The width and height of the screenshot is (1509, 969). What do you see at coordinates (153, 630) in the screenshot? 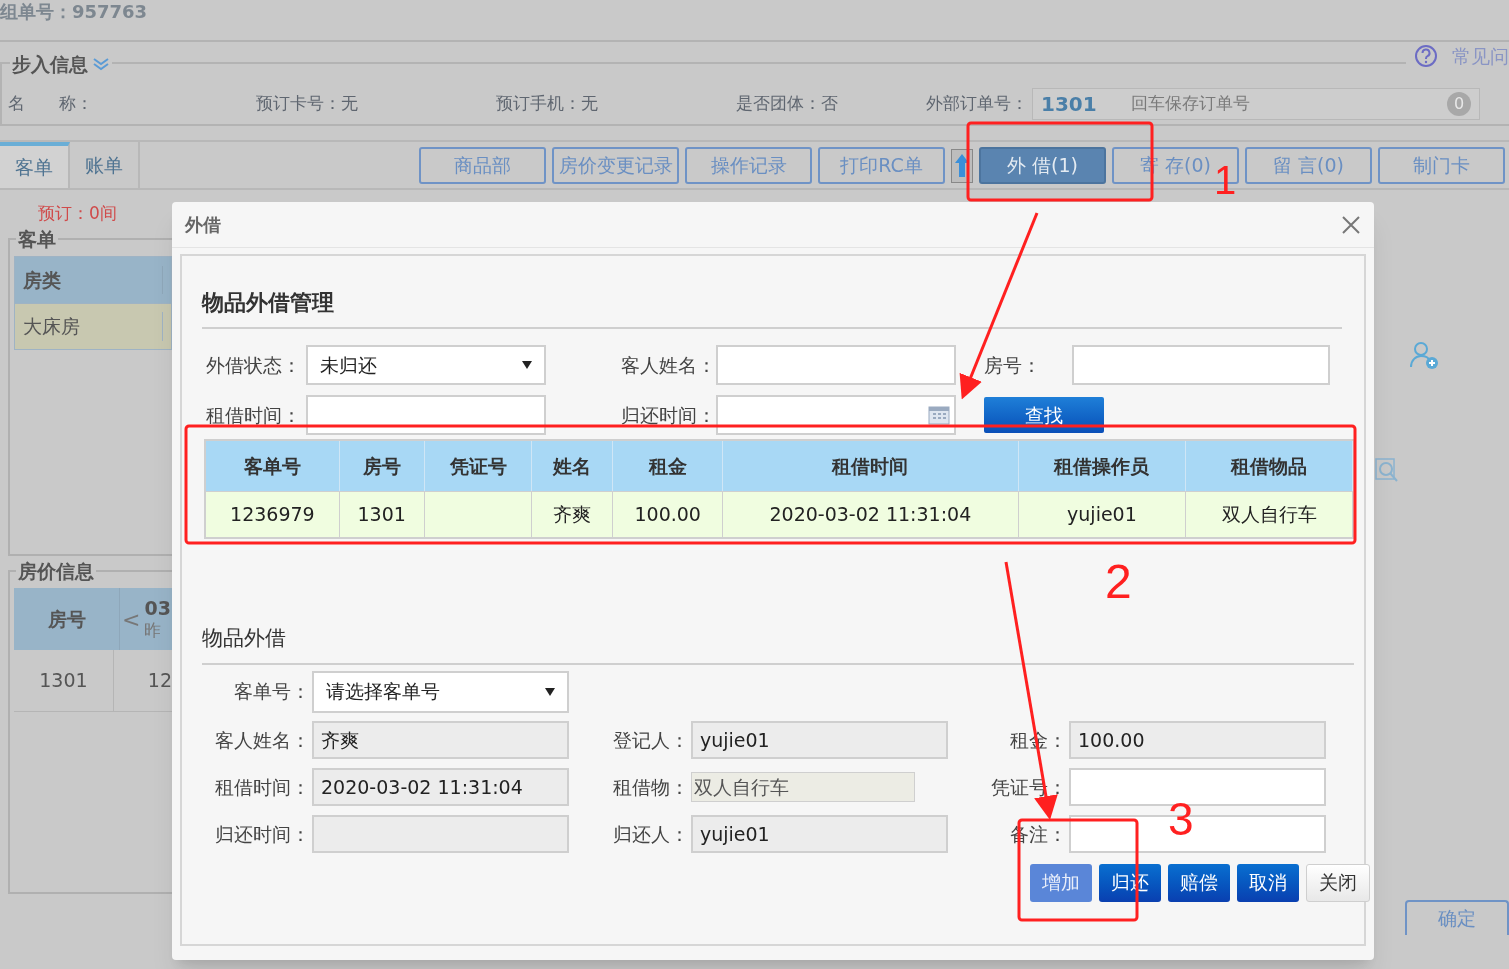
I see `column-subheader: 昨` at bounding box center [153, 630].